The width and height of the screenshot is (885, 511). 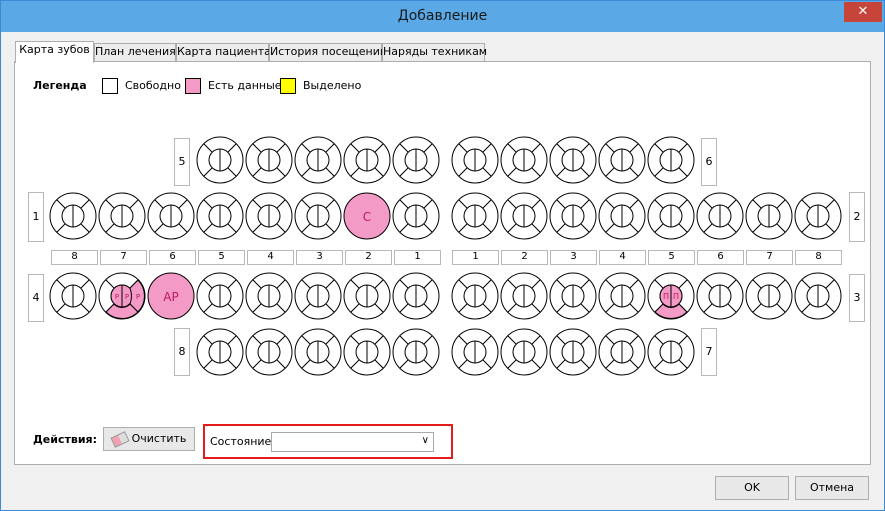 What do you see at coordinates (120, 439) in the screenshot?
I see `eraser-icon` at bounding box center [120, 439].